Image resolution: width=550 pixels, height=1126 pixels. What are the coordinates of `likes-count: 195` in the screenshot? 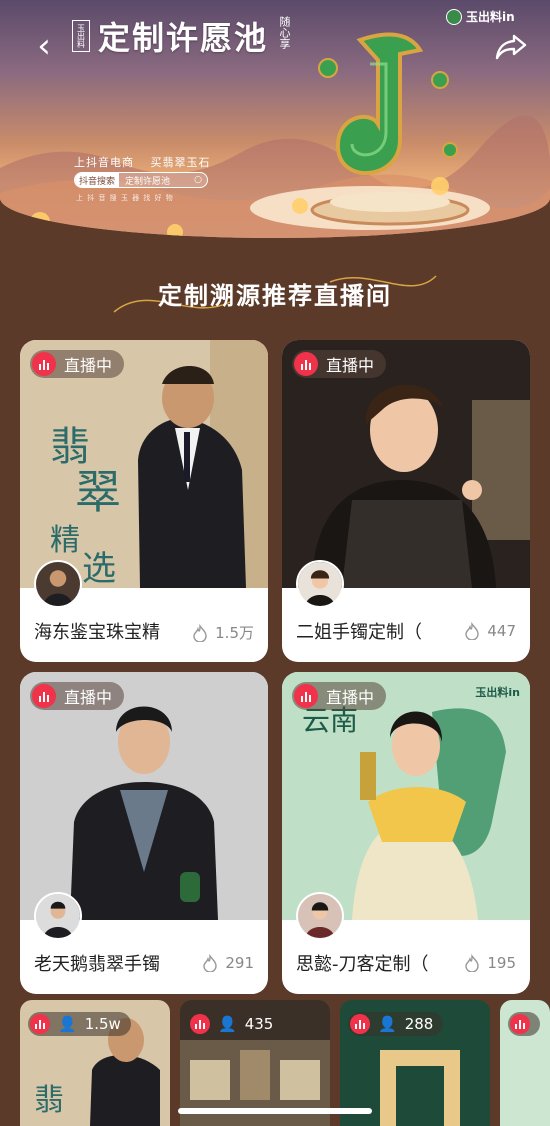 It's located at (501, 963).